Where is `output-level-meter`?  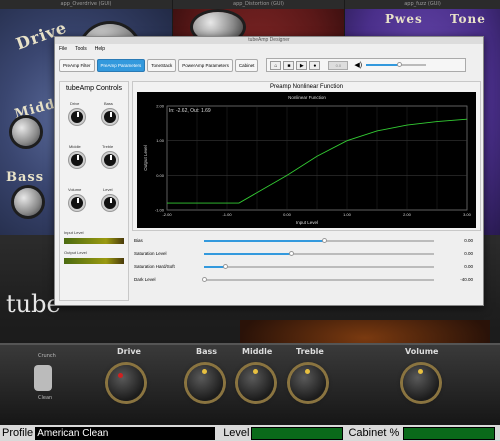 output-level-meter is located at coordinates (94, 261).